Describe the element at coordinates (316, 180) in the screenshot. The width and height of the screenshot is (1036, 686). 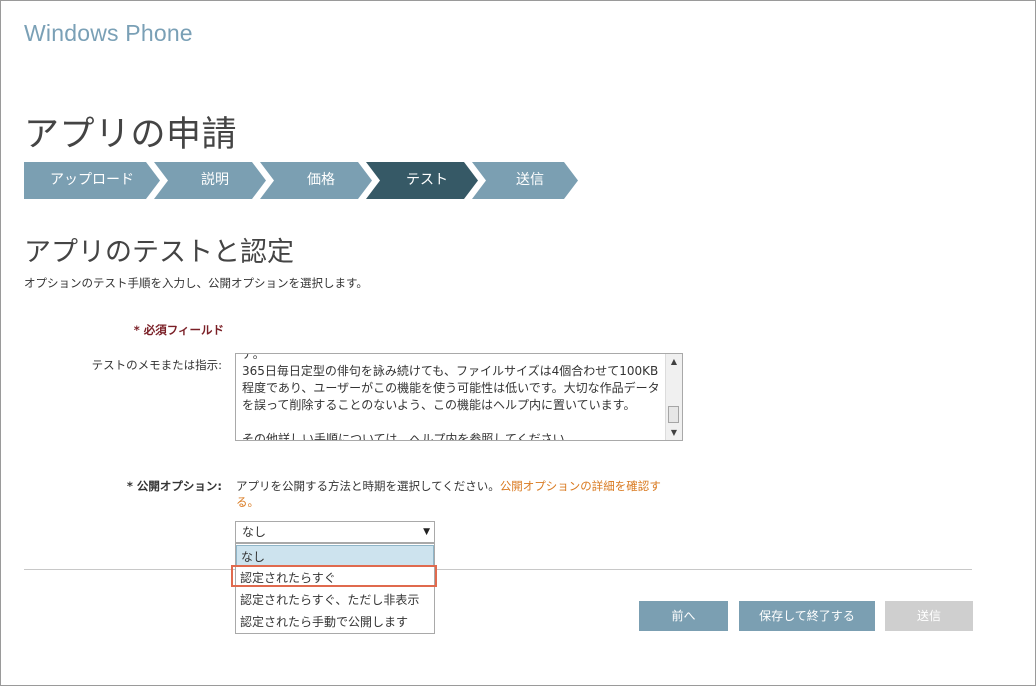
I see `step-price: 価格` at that location.